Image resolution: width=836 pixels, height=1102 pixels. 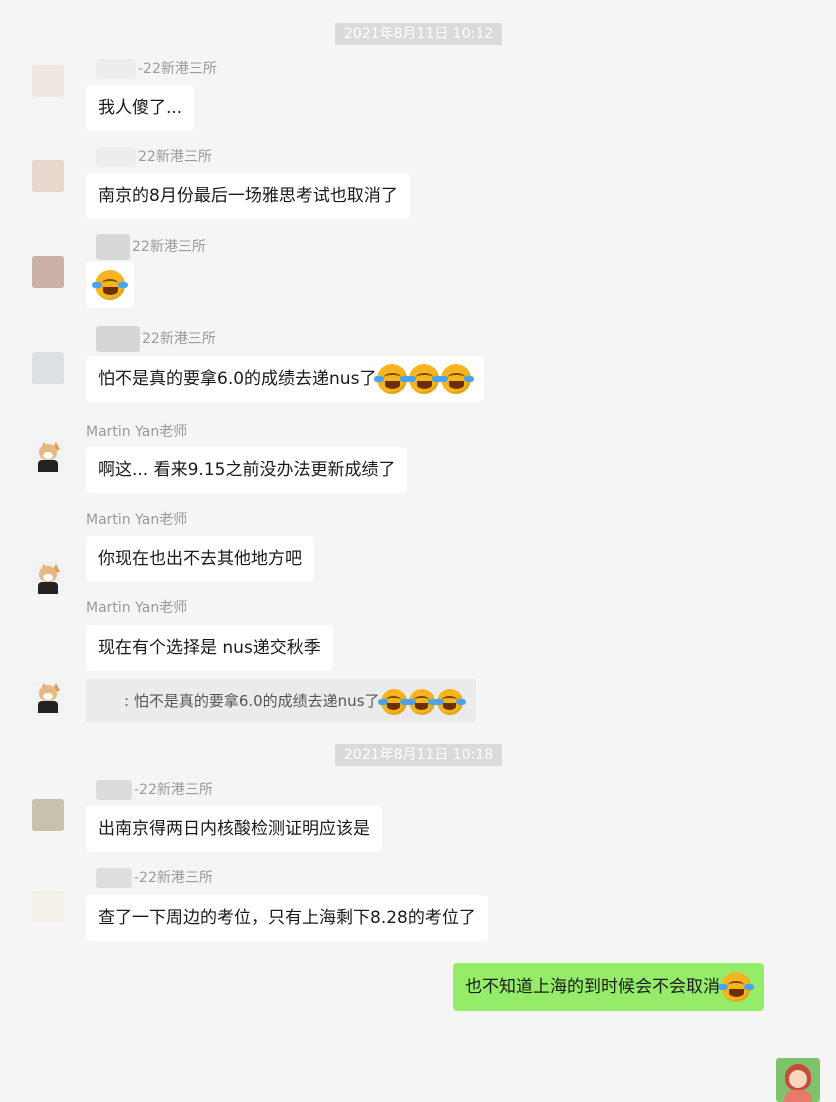 I want to click on message-text: 怕不是真的要拿6.0的成绩去递nus了, so click(x=237, y=379).